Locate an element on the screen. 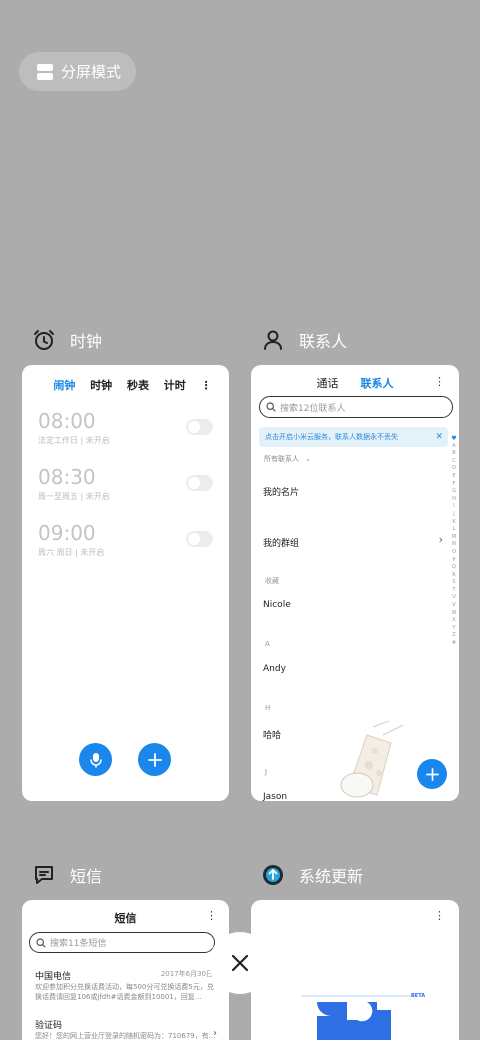 The width and height of the screenshot is (480, 1040). index-letter: J is located at coordinates (453, 515).